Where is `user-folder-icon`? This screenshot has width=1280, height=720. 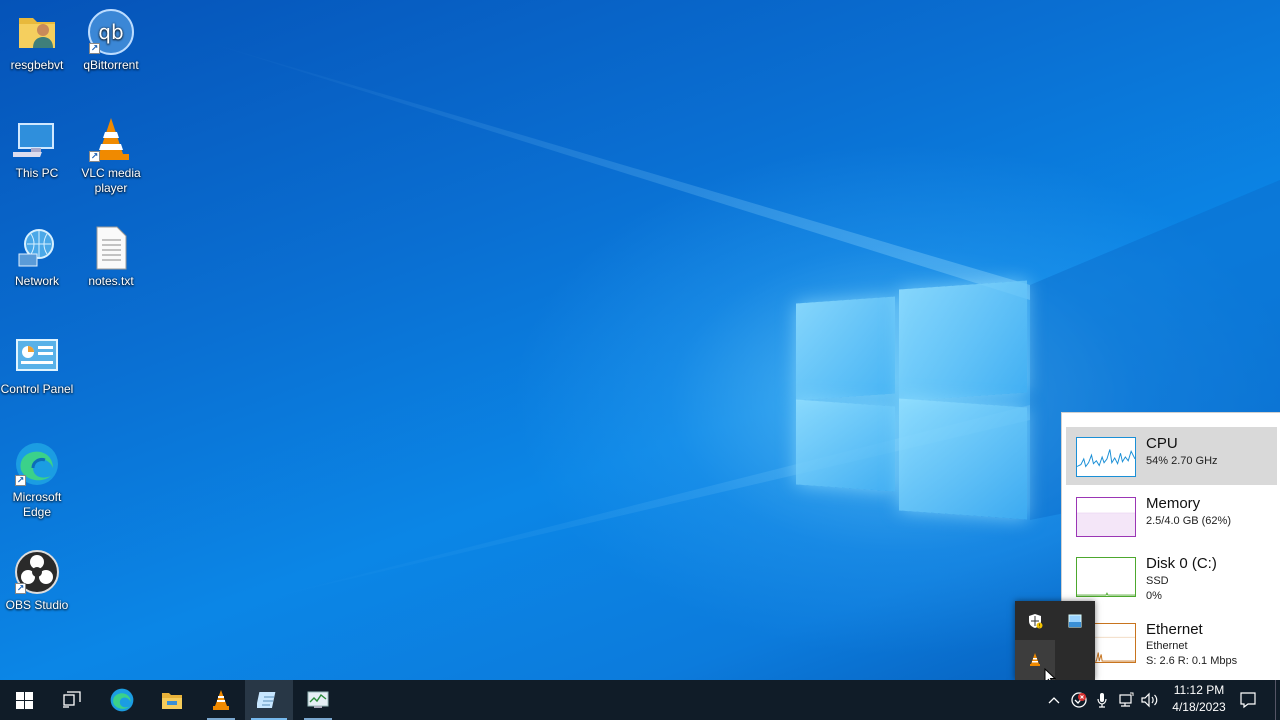
user-folder-icon is located at coordinates (37, 32).